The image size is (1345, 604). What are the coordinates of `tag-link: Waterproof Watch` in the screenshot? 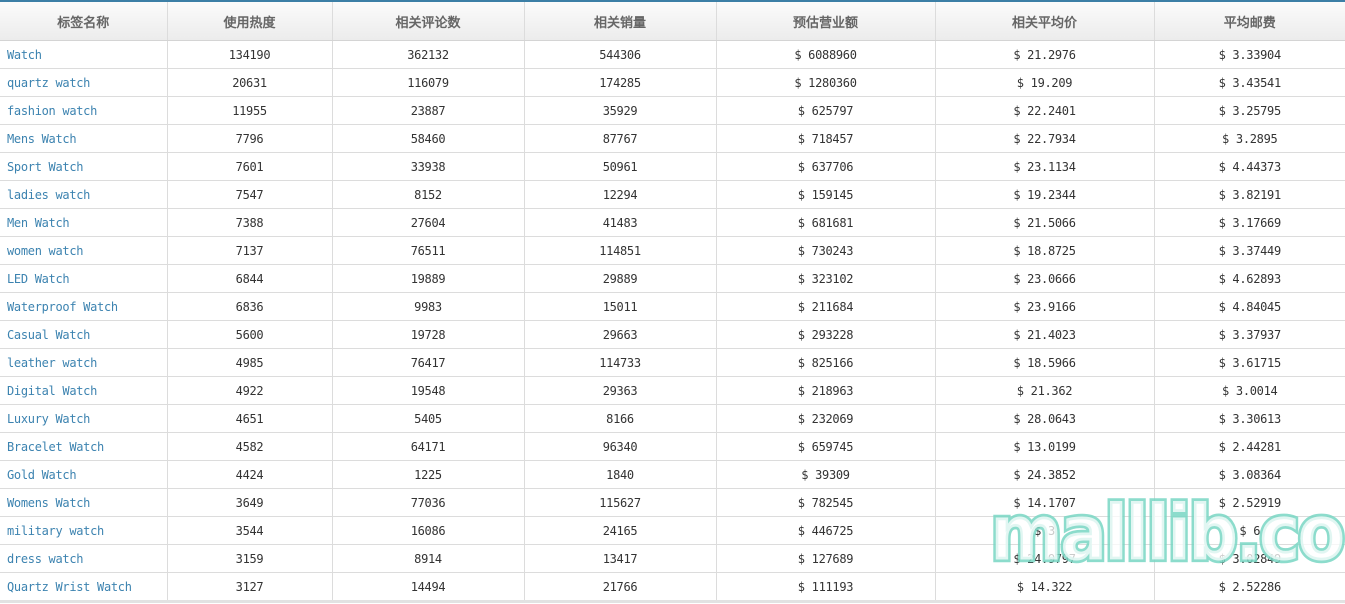 It's located at (62, 307).